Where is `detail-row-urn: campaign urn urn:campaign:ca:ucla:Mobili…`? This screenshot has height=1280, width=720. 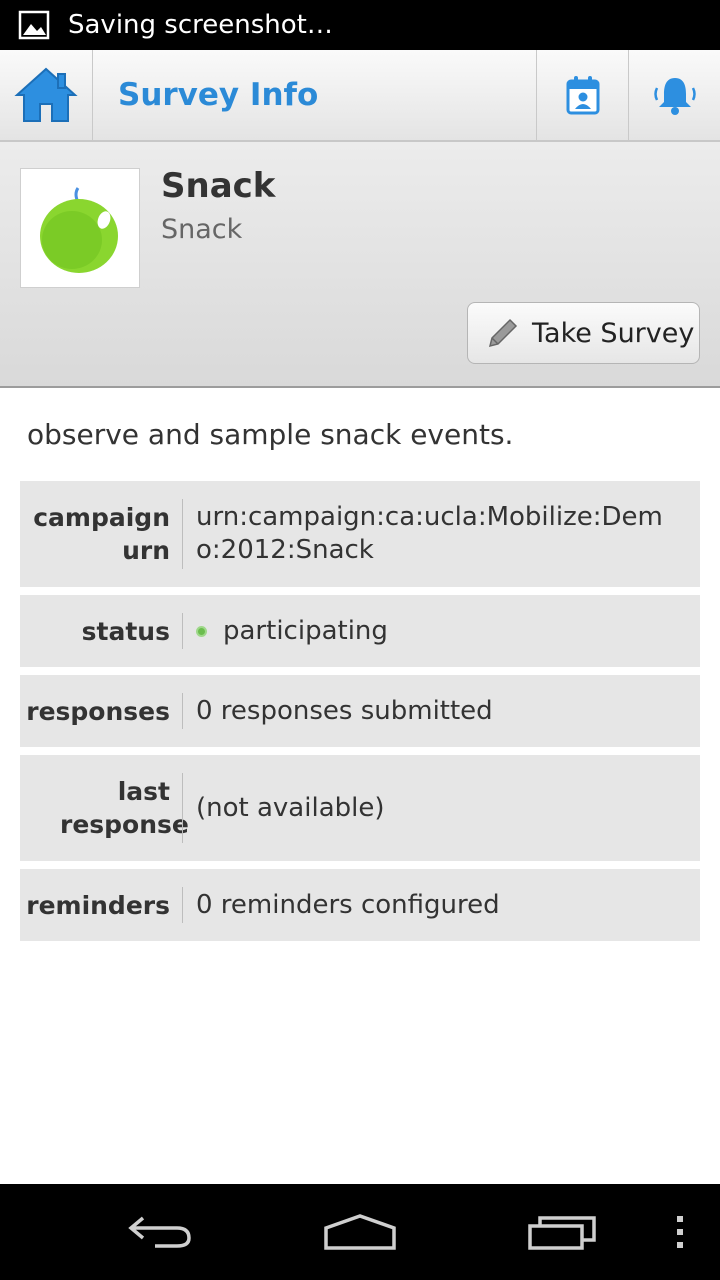
detail-row-urn: campaign urn urn:campaign:ca:ucla:Mobili… is located at coordinates (360, 534).